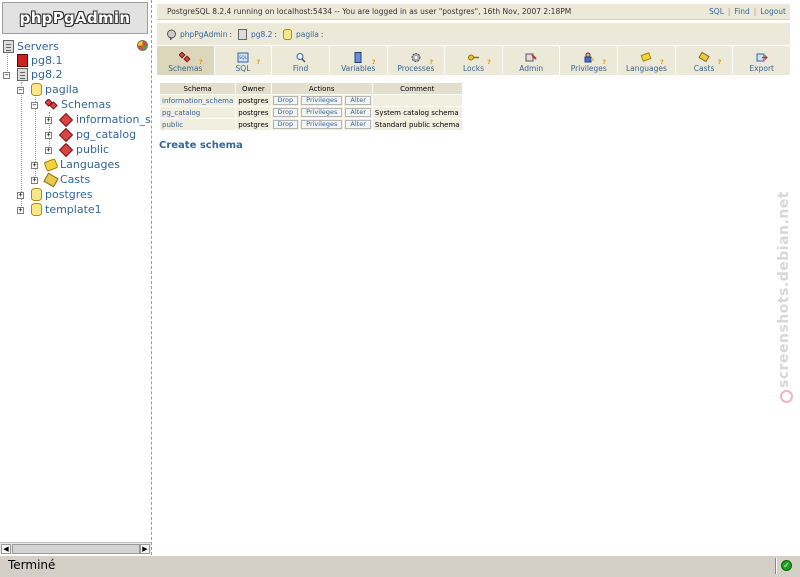  I want to click on scrollbar-thumb, so click(76, 549).